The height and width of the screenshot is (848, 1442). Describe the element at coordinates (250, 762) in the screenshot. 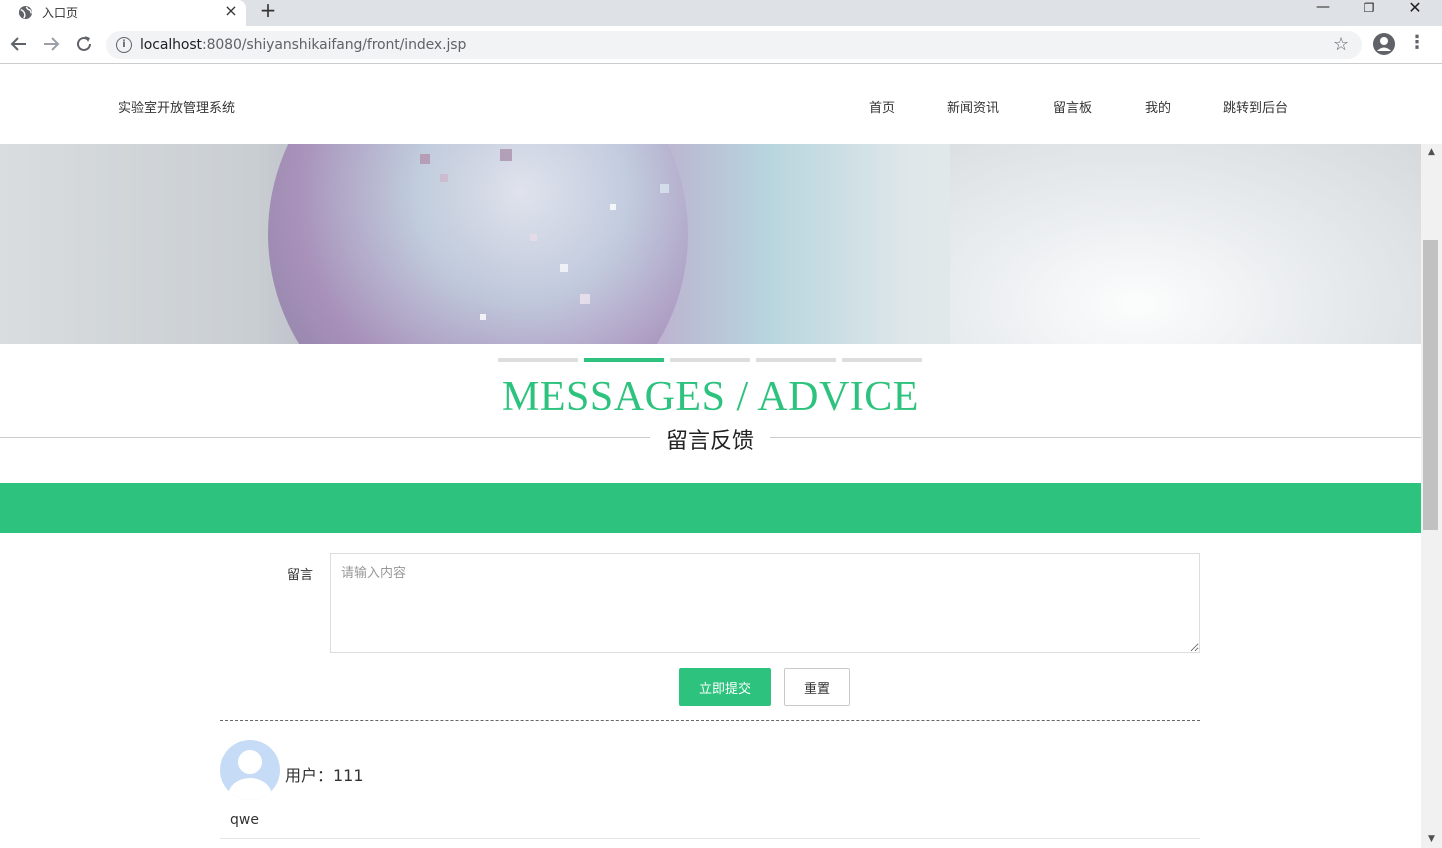

I see `avatar-head-shape` at that location.